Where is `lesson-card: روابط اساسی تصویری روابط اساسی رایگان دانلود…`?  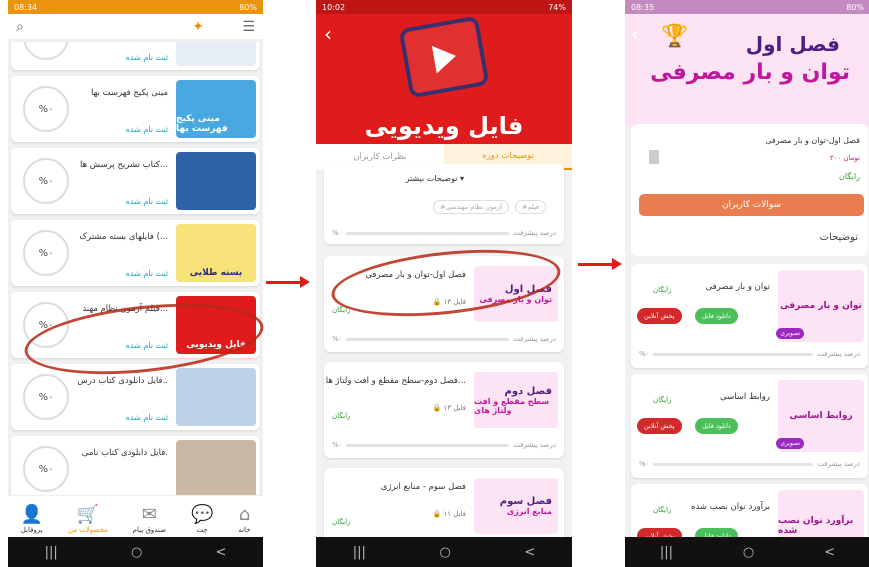 lesson-card: روابط اساسی تصویری روابط اساسی رایگان دانلود… is located at coordinates (749, 426).